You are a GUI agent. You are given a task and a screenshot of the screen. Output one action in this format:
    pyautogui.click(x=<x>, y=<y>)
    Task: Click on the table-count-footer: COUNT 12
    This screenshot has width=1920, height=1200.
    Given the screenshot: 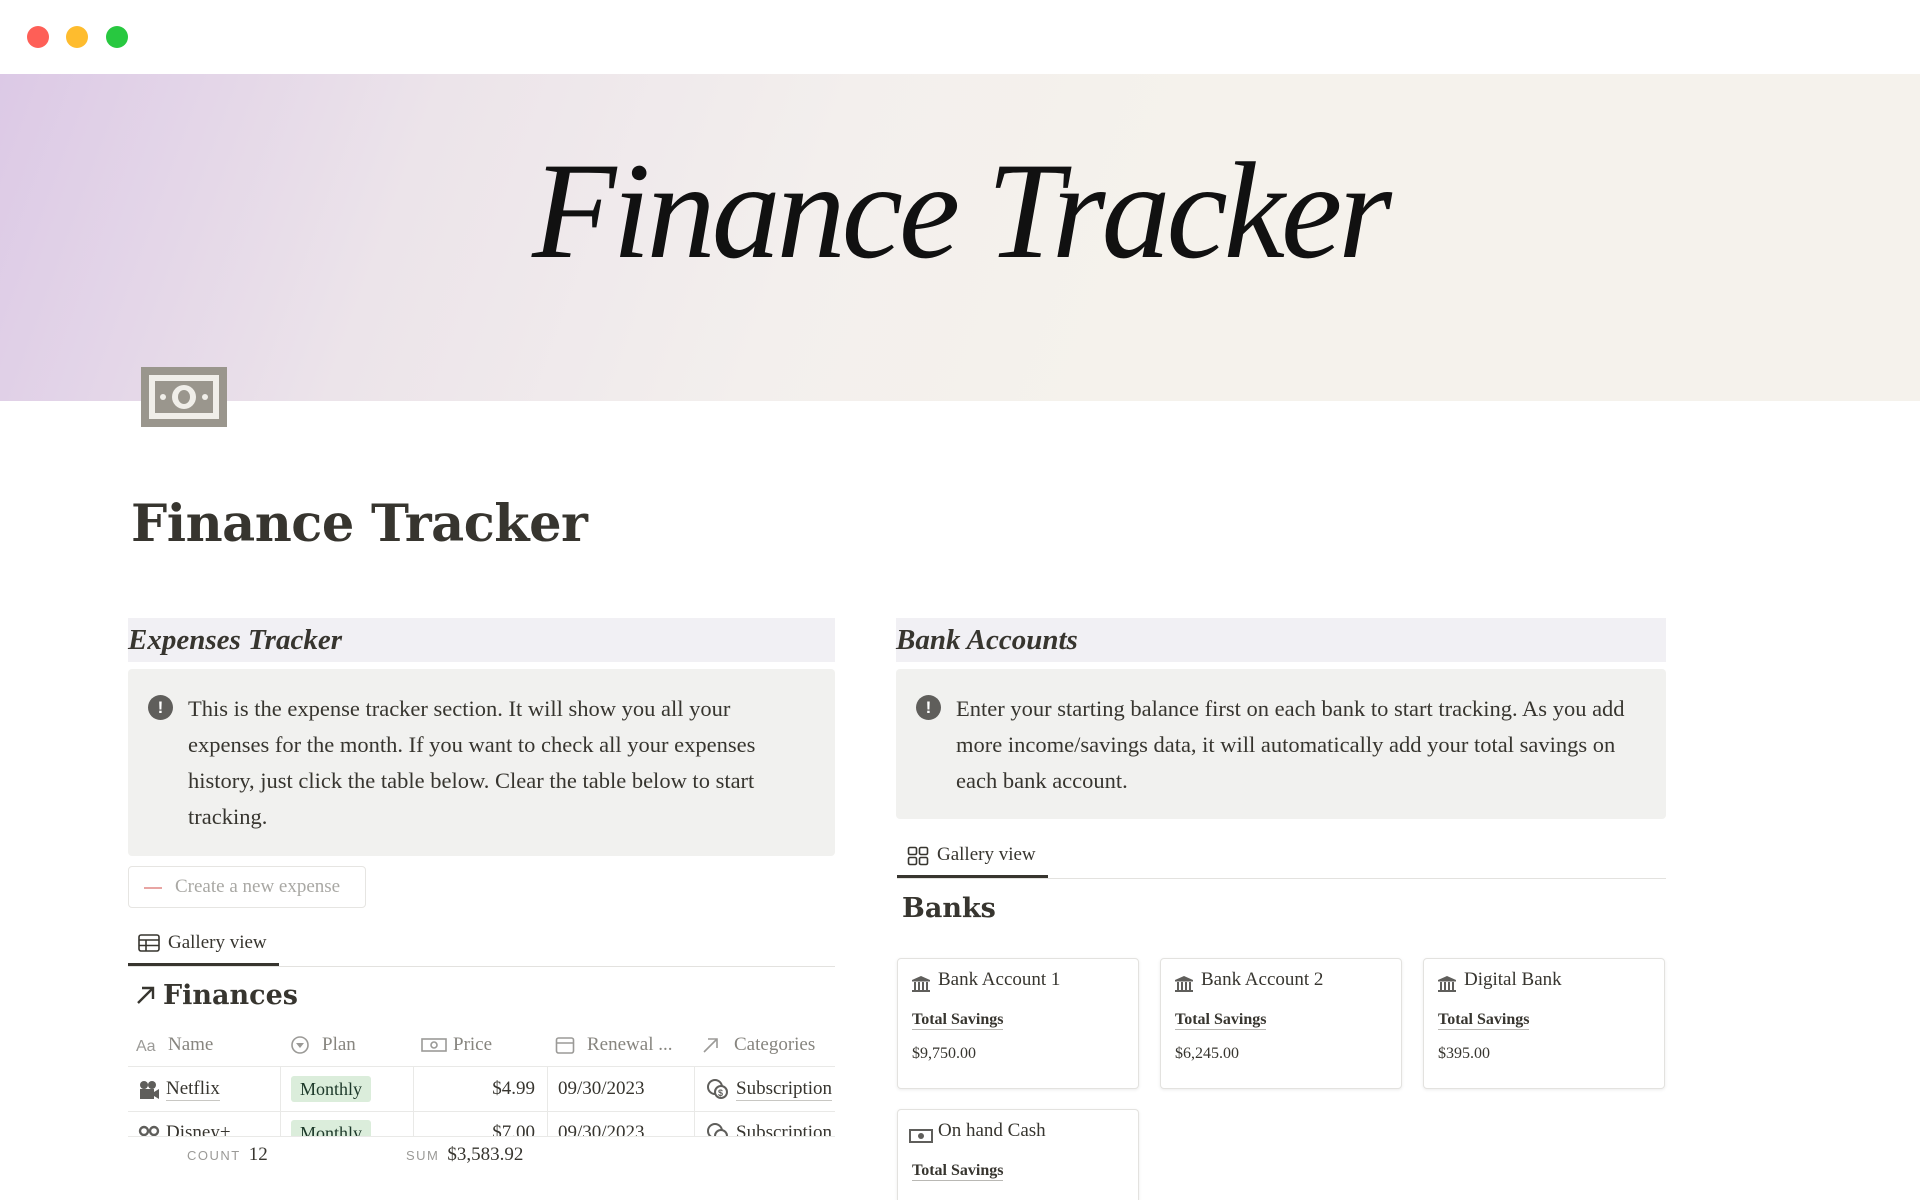 What is the action you would take?
    pyautogui.click(x=227, y=1155)
    